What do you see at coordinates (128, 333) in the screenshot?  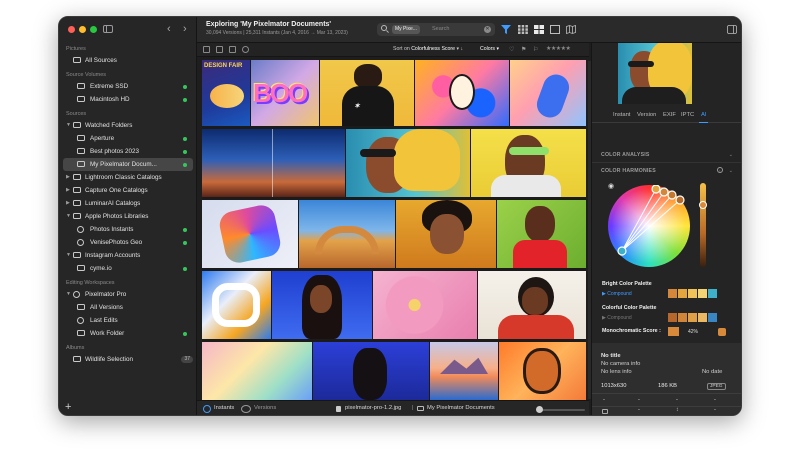 I see `sidebar-item-work-folder: Work Folder` at bounding box center [128, 333].